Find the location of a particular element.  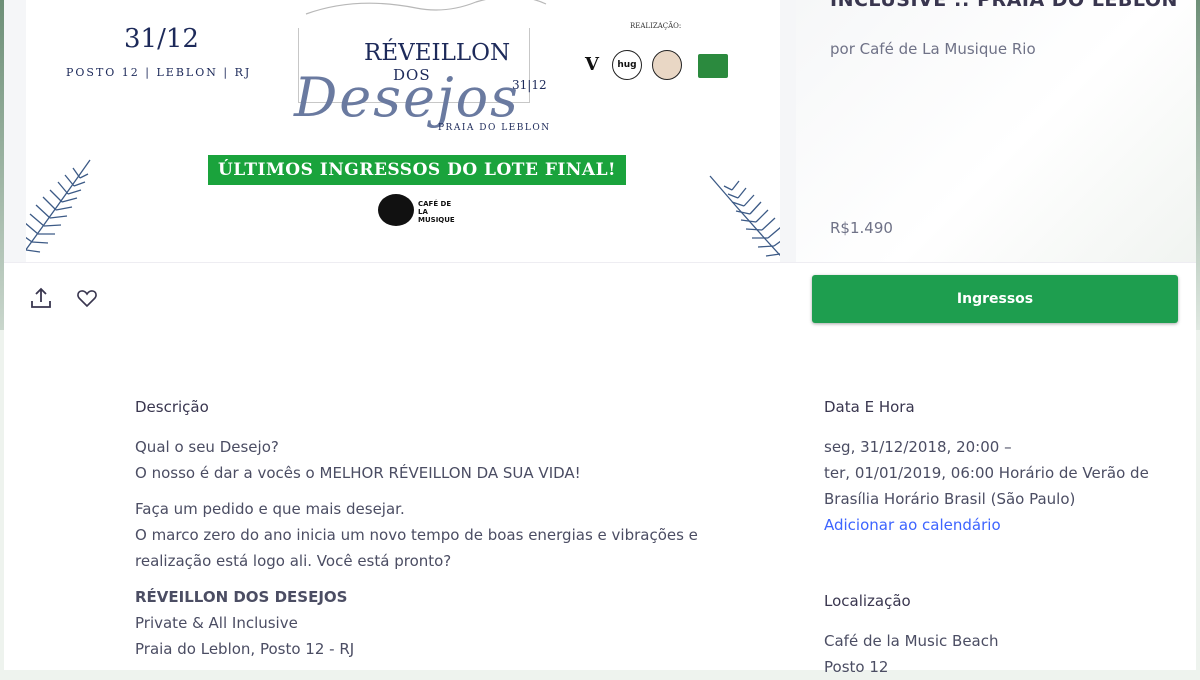

location-line-2: Posto 12 is located at coordinates (856, 667).